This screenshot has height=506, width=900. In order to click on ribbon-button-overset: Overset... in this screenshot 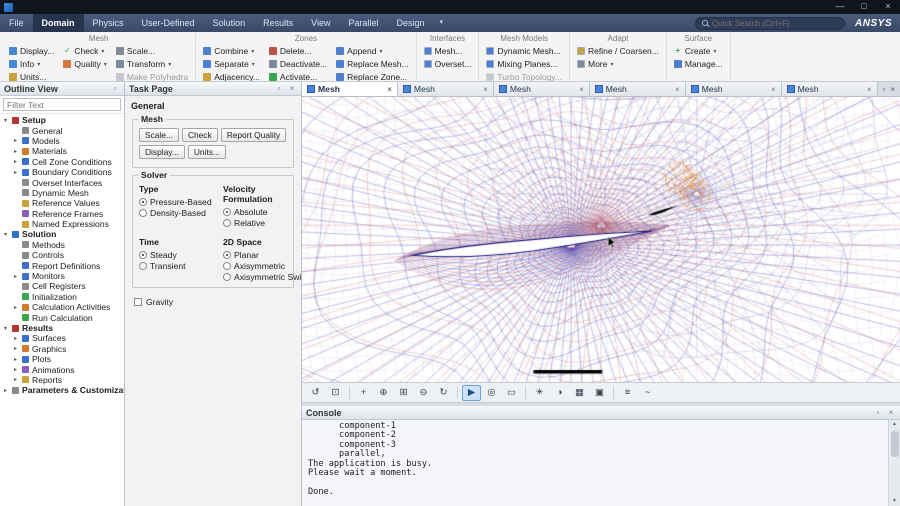, I will do `click(448, 64)`.